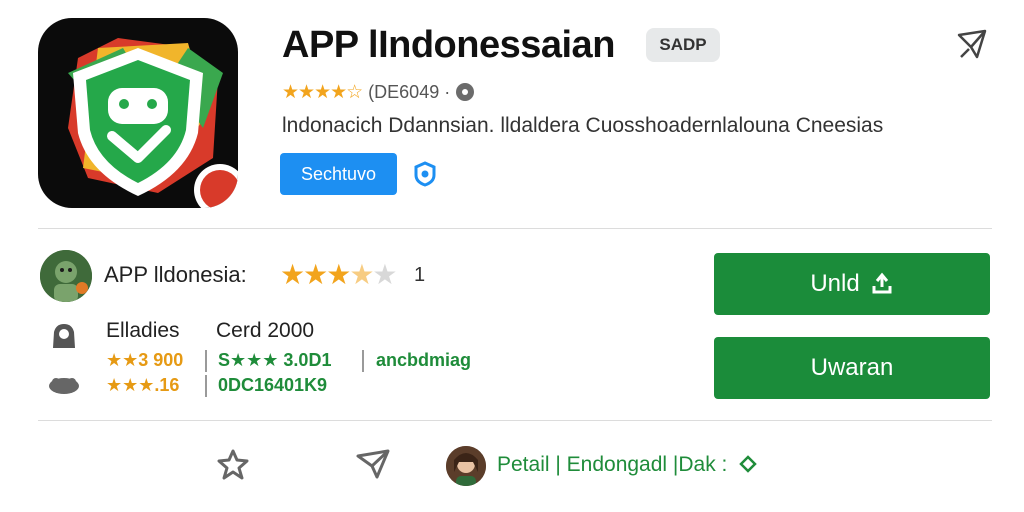  I want to click on share-button, so click(972, 44).